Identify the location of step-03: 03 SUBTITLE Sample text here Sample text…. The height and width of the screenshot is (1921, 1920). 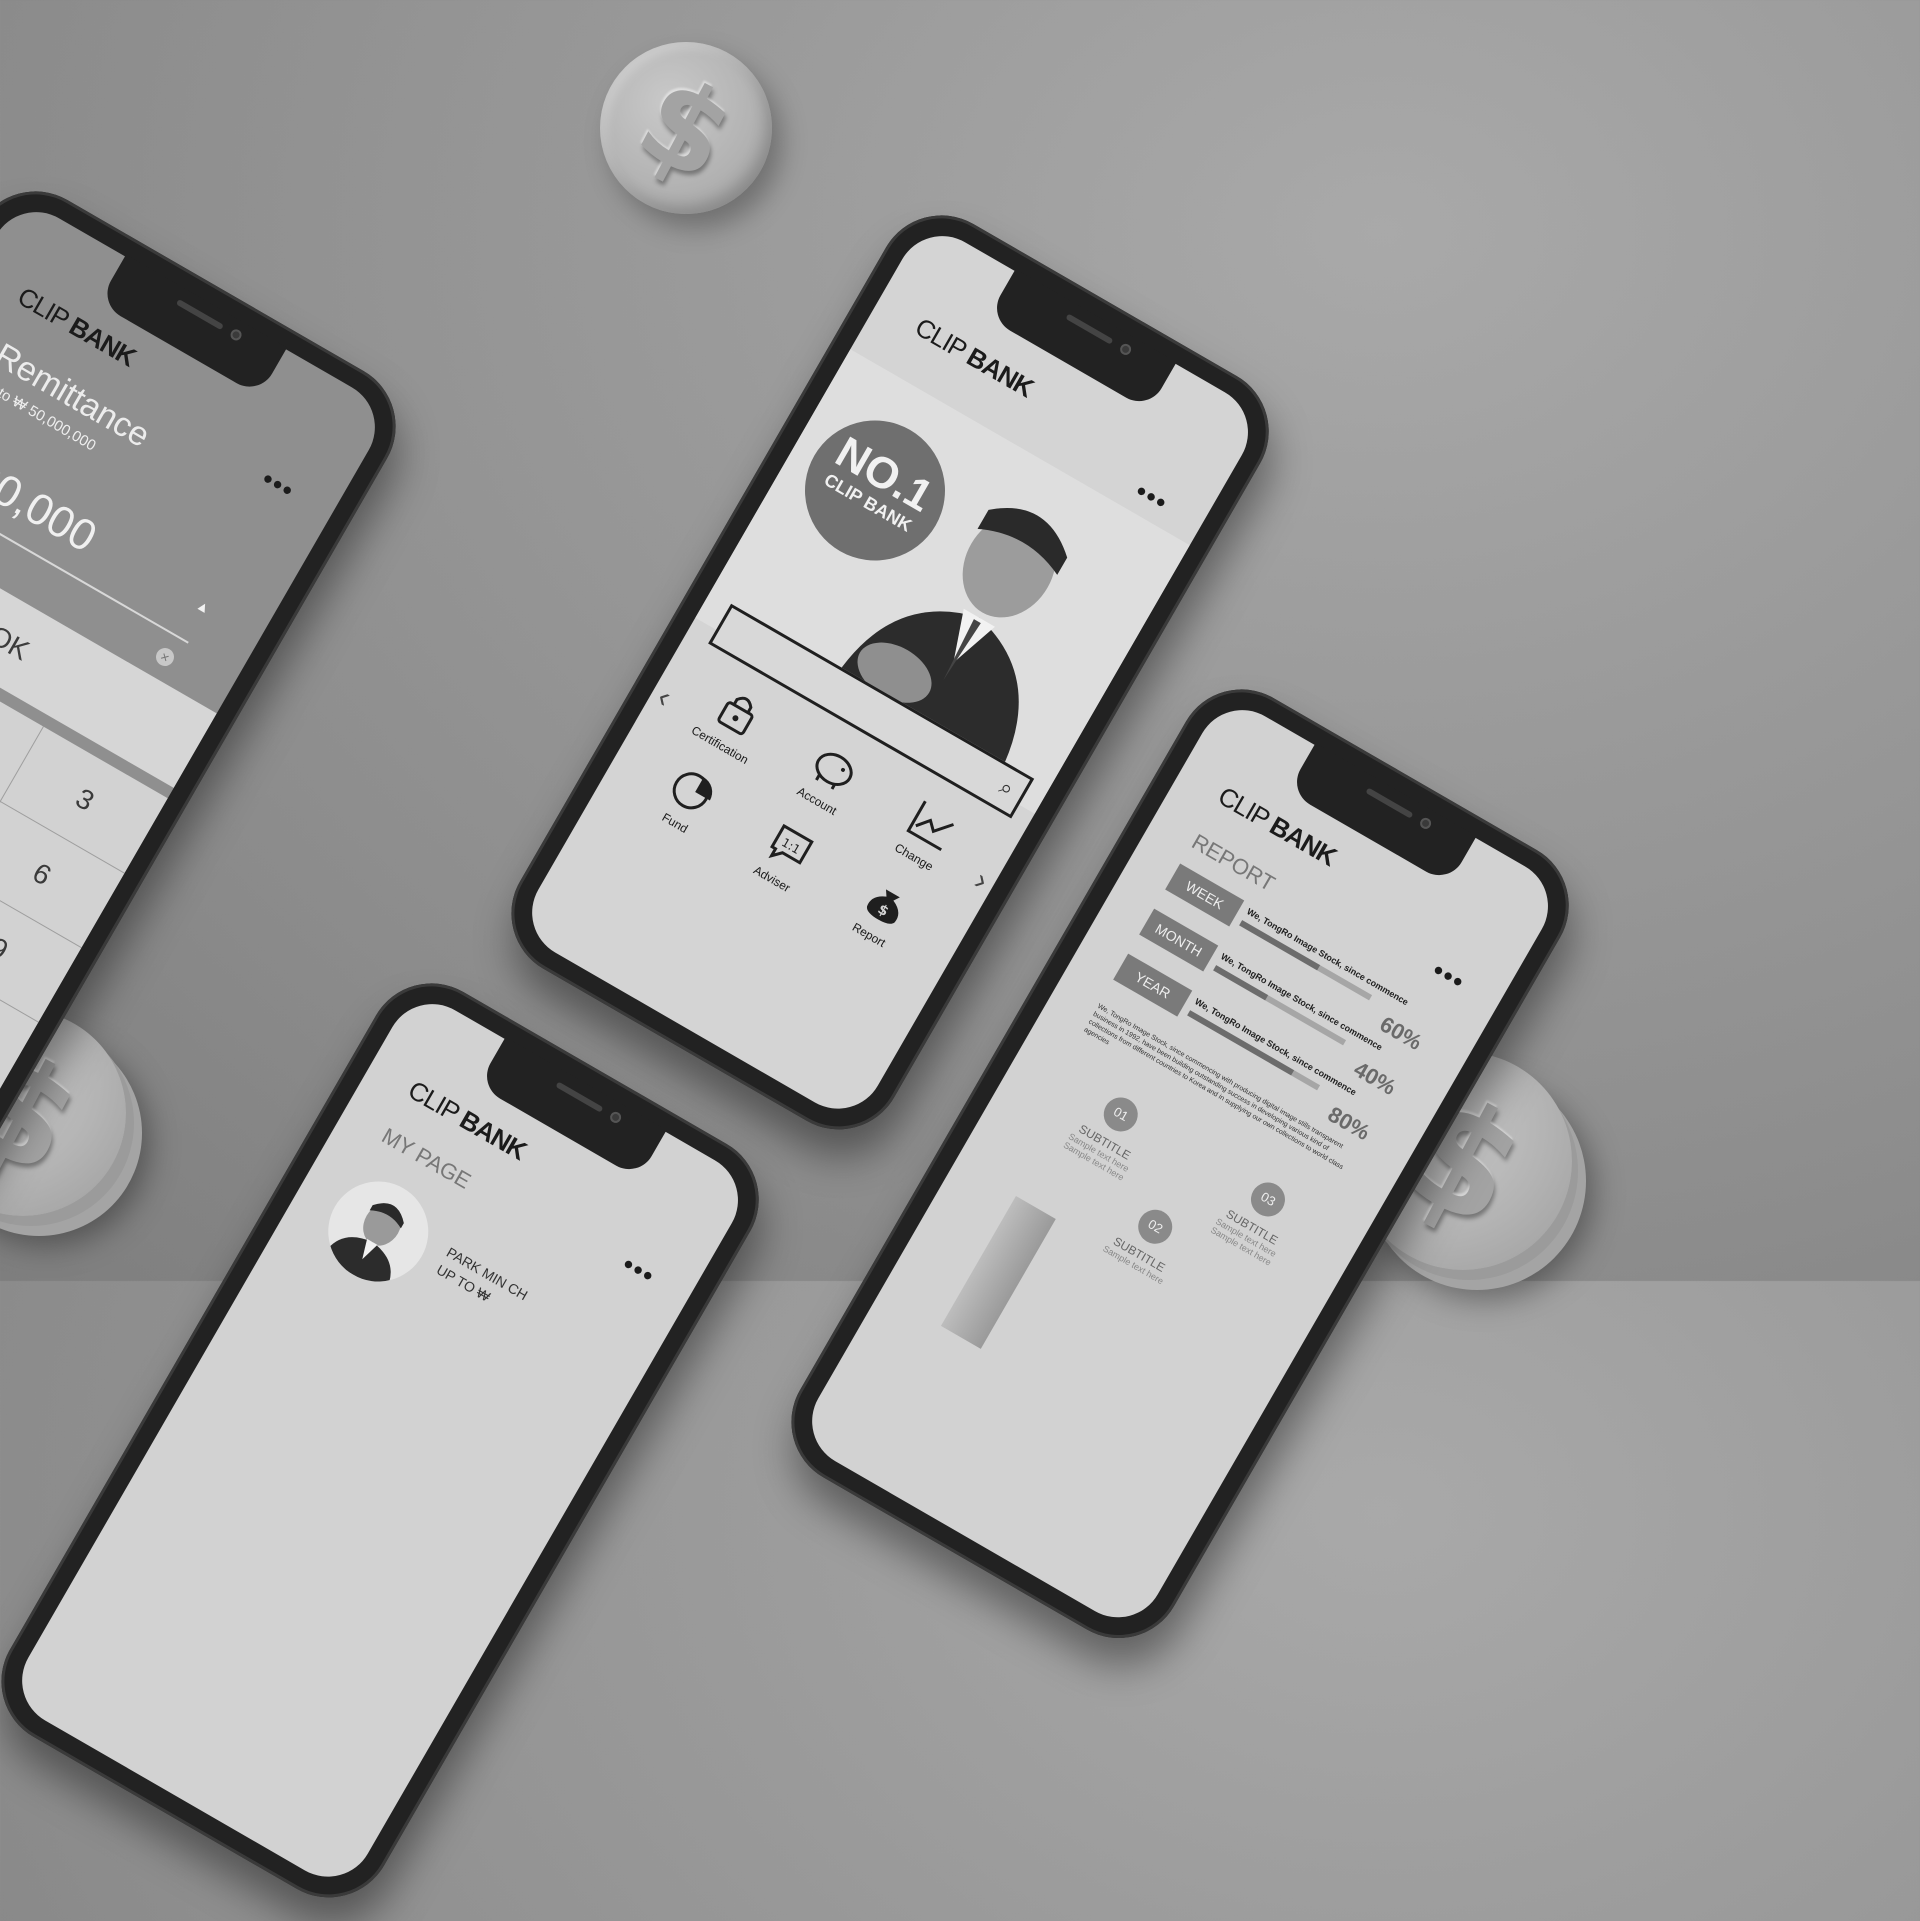
(1258, 1218).